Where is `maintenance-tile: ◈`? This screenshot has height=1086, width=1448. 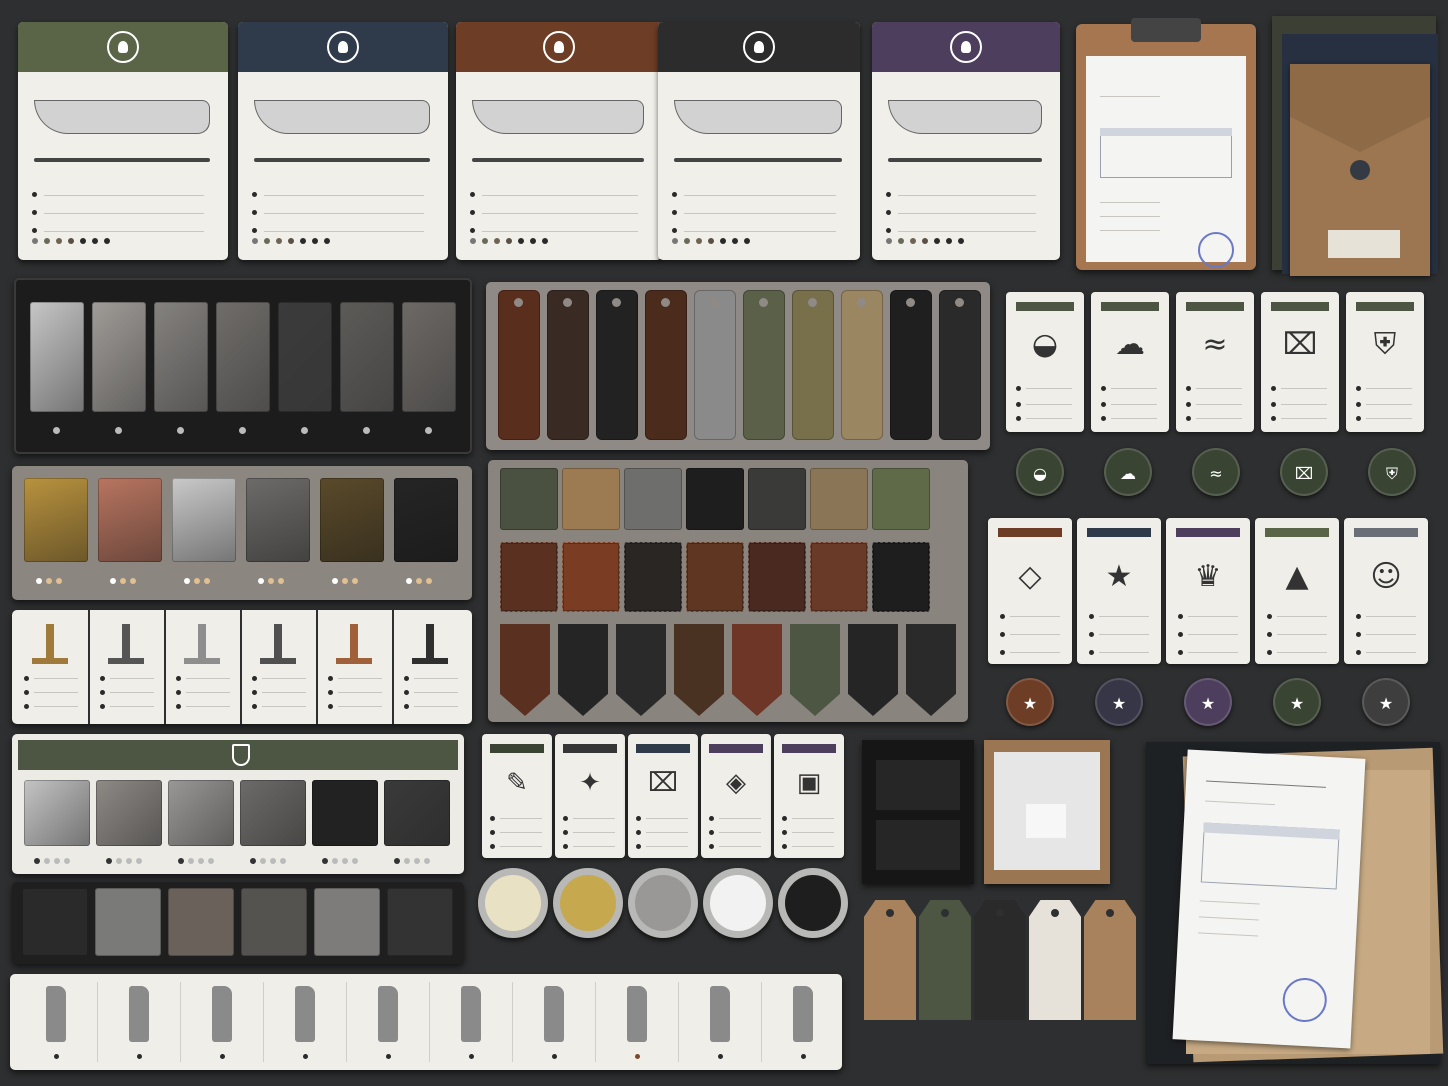
maintenance-tile: ◈ is located at coordinates (736, 796).